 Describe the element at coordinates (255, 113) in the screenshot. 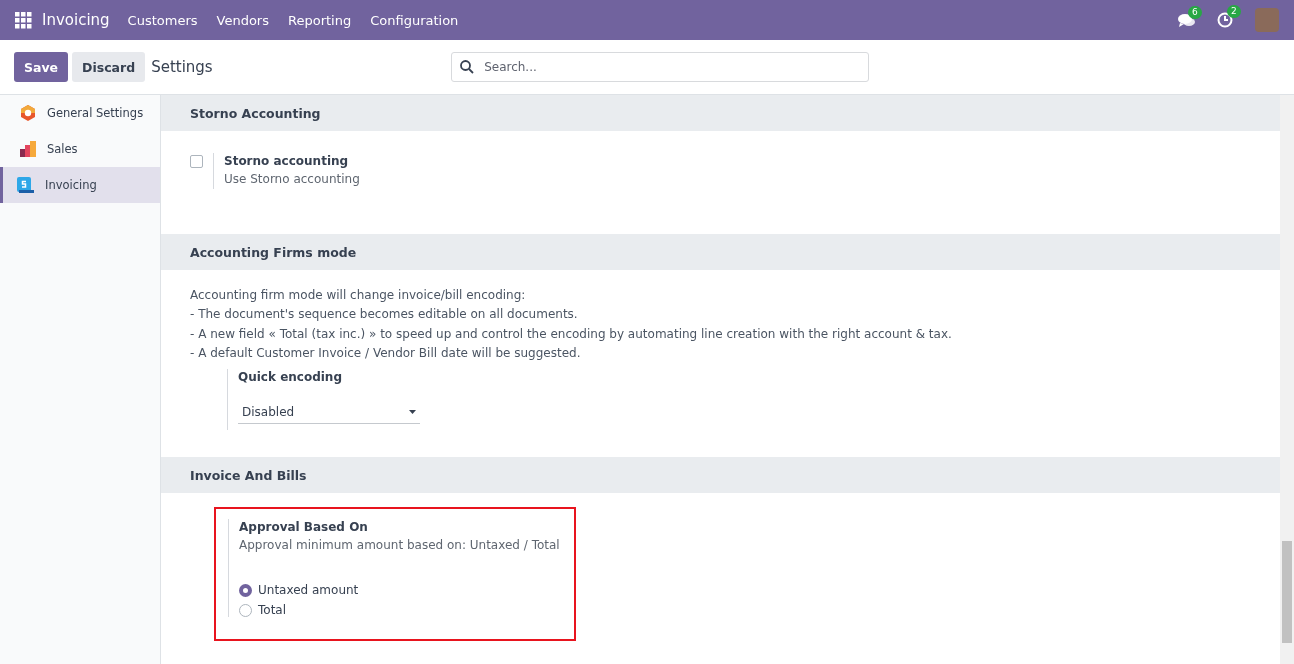

I see `section-title: Storno Accounting` at that location.